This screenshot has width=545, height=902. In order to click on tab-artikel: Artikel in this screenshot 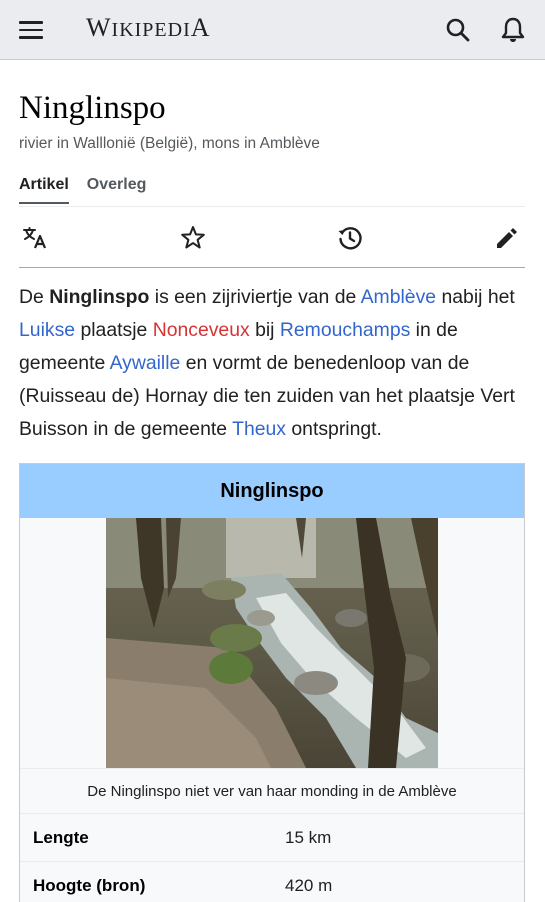, I will do `click(44, 190)`.